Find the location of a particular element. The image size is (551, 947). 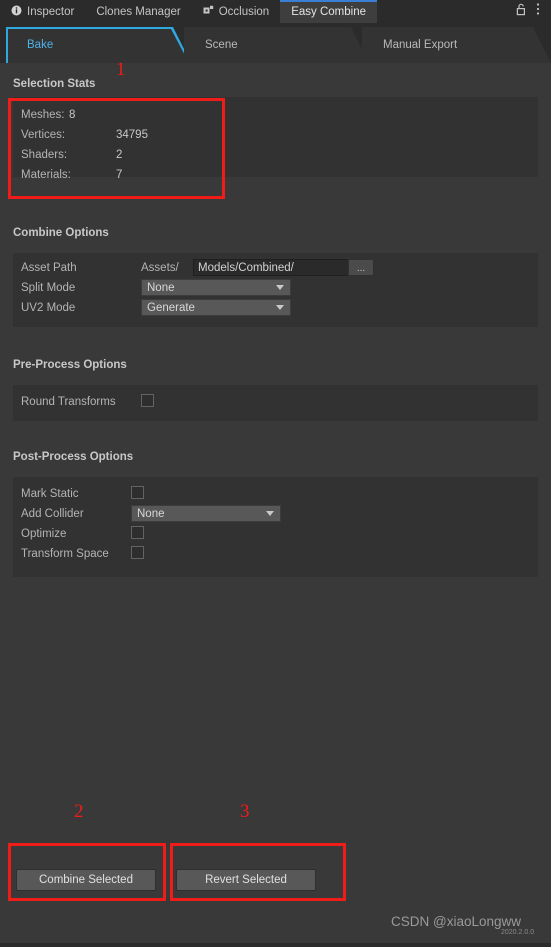

stat-label-shaders: Shaders: is located at coordinates (44, 155).